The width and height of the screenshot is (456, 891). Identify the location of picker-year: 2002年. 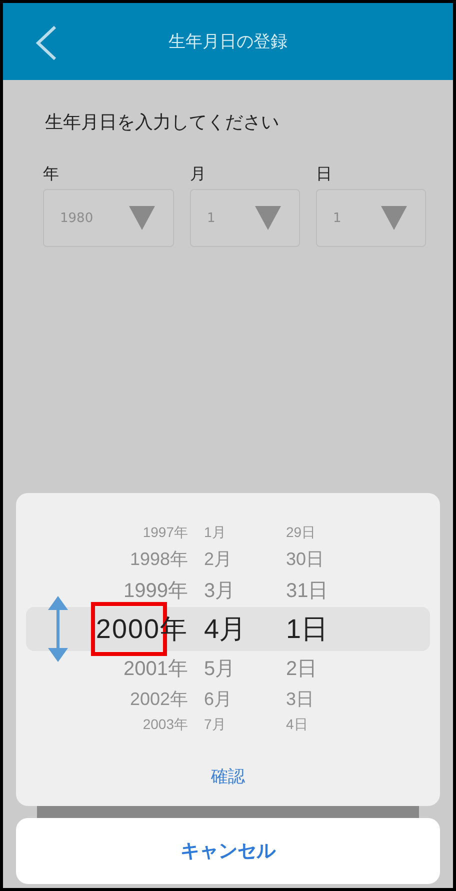
(159, 699).